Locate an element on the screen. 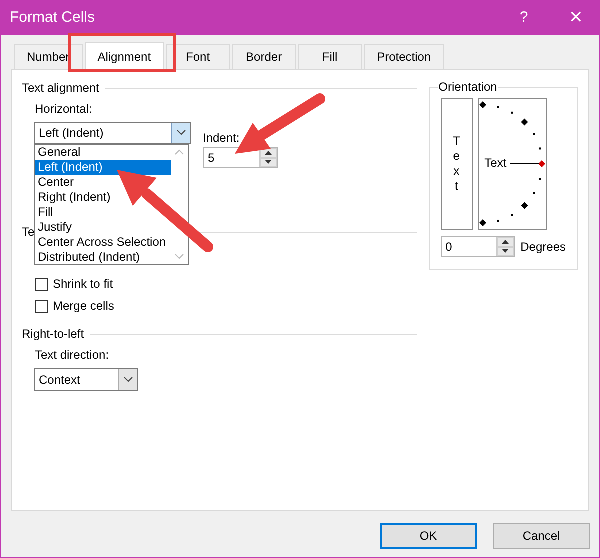 Image resolution: width=600 pixels, height=558 pixels. close-button: ✕ is located at coordinates (576, 17).